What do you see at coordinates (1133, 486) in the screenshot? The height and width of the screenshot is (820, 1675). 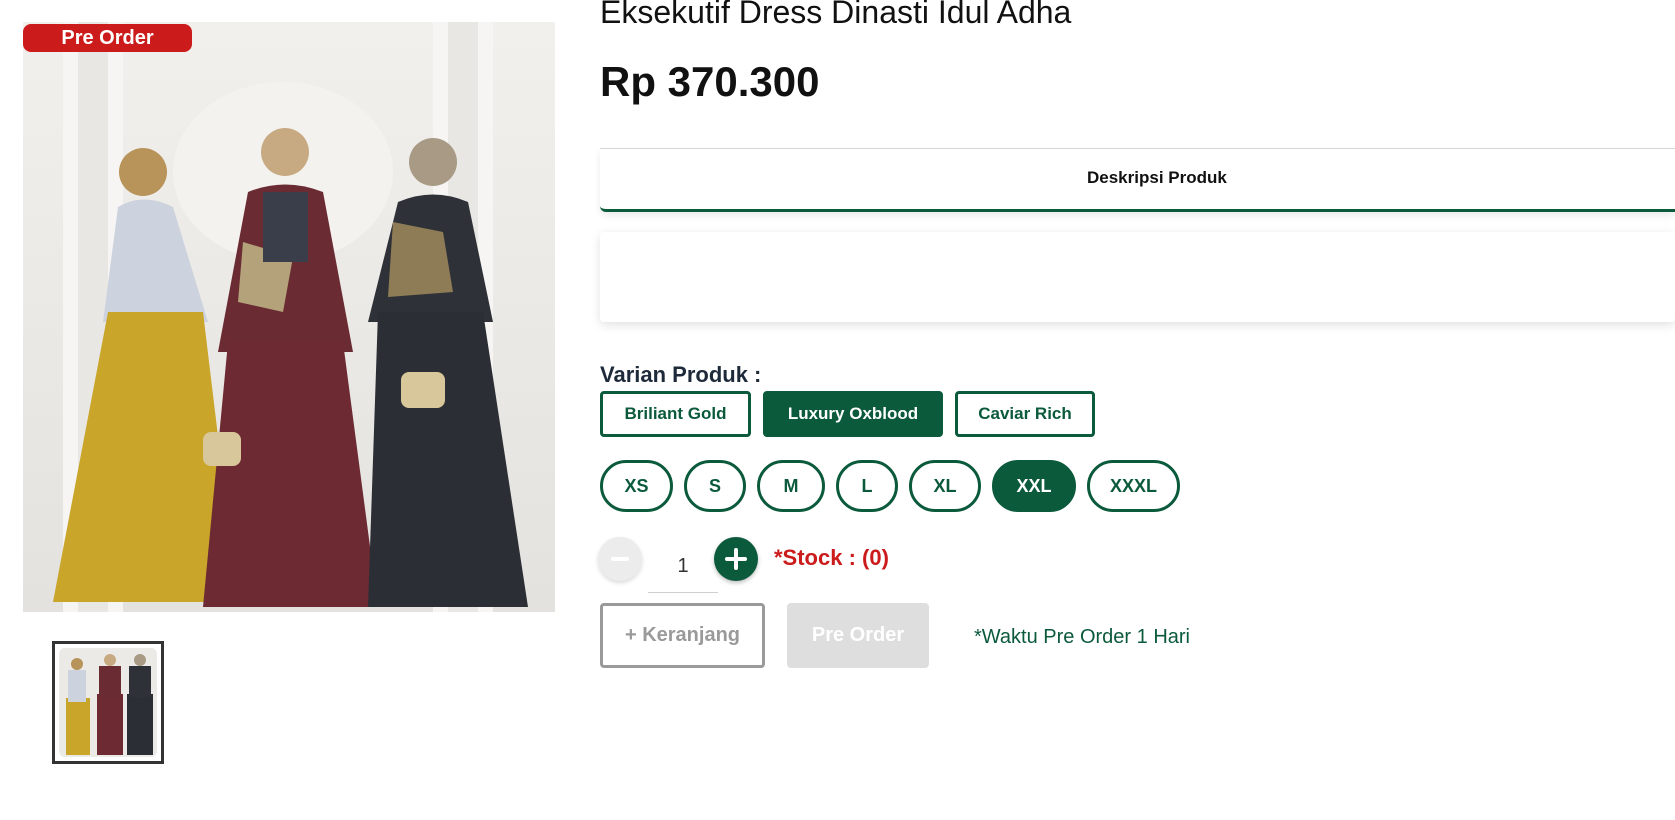 I see `size-xxxl: XXXL` at bounding box center [1133, 486].